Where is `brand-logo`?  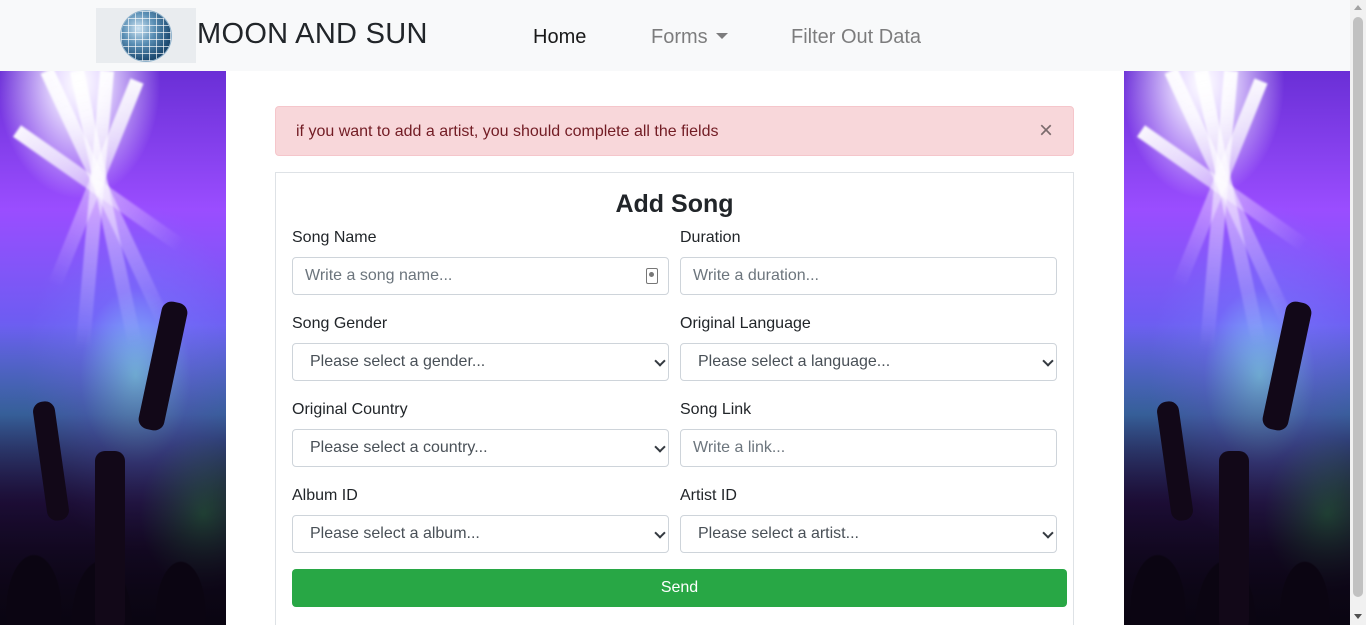 brand-logo is located at coordinates (146, 35).